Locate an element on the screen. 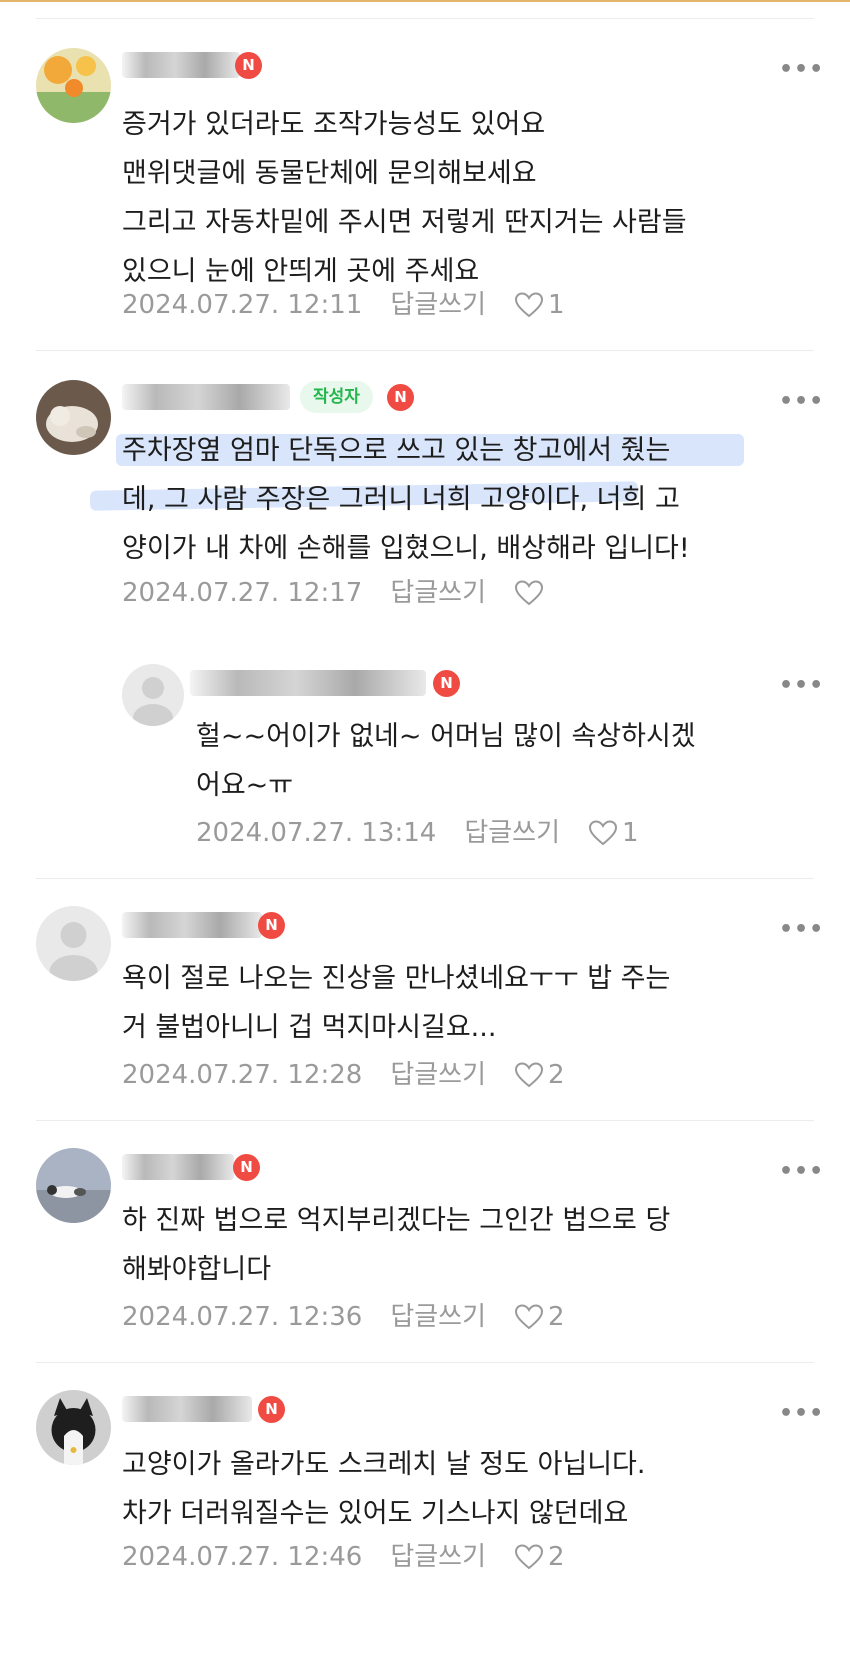 The width and height of the screenshot is (850, 1675). comment-line: 맨위댓글에 동물단체에 문의해보세요 is located at coordinates (329, 173).